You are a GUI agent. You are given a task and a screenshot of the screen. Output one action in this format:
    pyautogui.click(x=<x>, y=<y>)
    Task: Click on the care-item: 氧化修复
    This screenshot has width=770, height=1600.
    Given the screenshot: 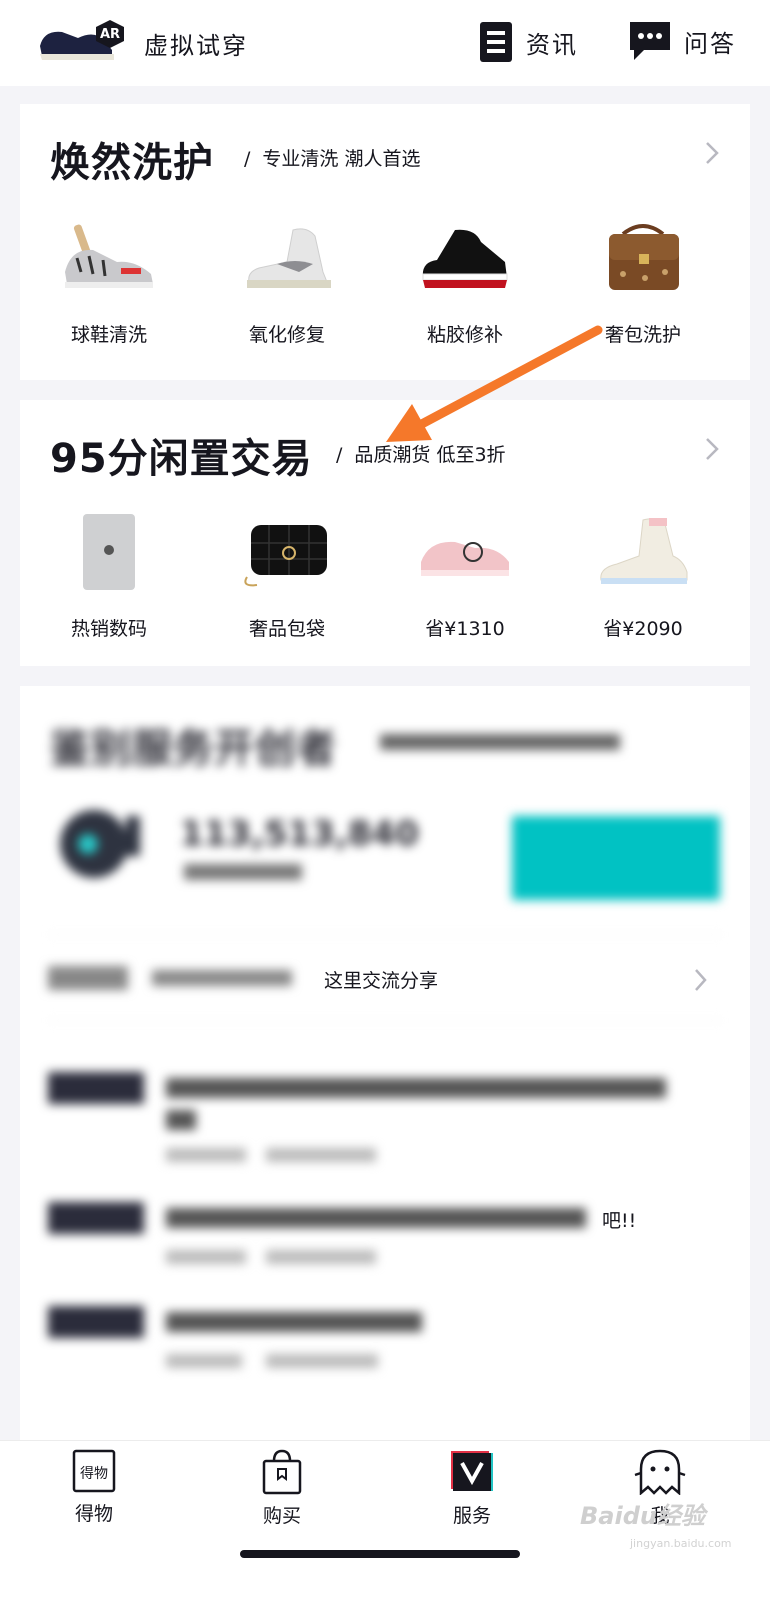 What is the action you would take?
    pyautogui.click(x=287, y=282)
    